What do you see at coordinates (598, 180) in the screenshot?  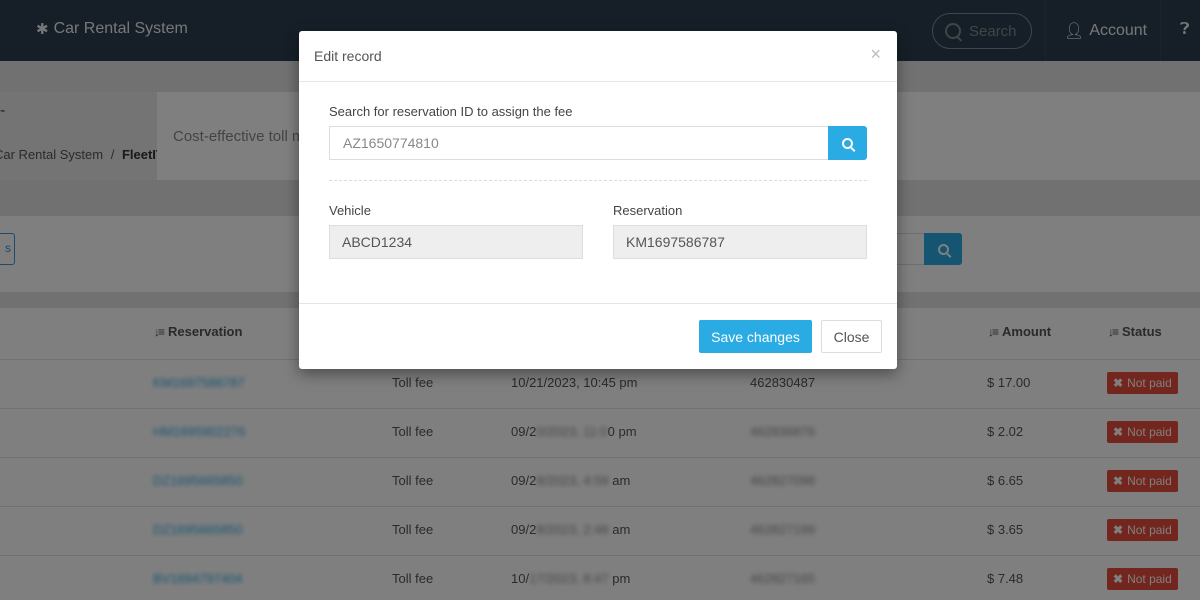 I see `form-divider` at bounding box center [598, 180].